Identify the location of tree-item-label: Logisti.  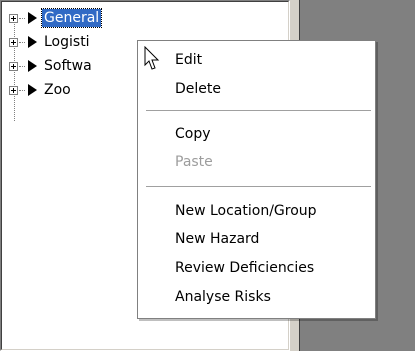
(67, 42).